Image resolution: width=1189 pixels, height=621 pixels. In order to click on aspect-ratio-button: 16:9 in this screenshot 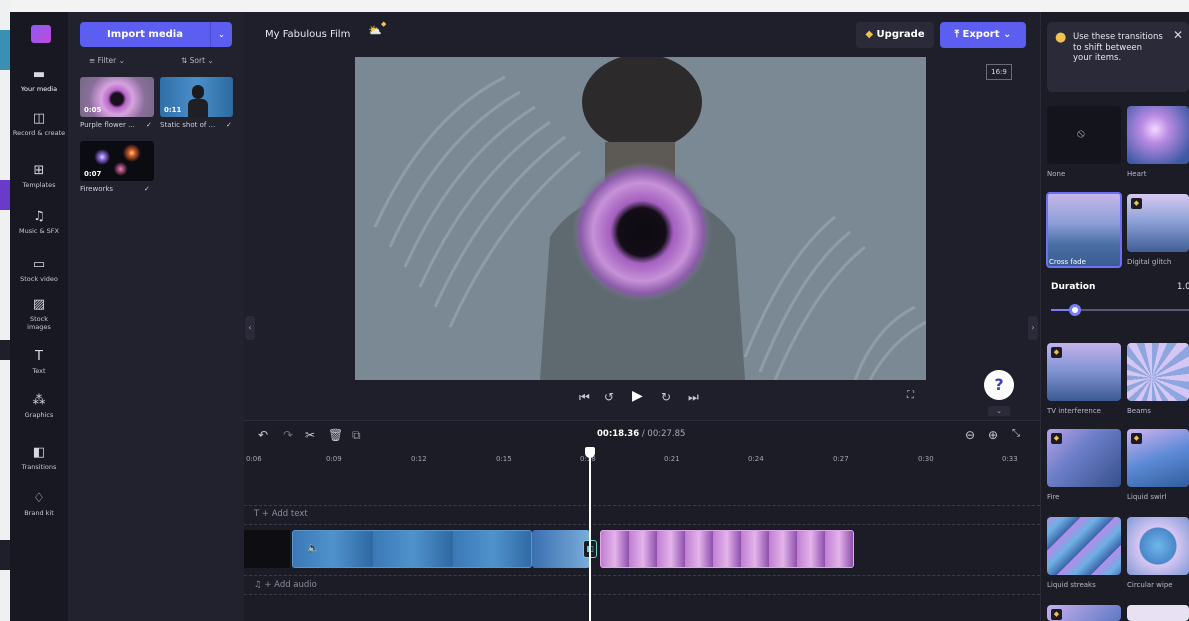, I will do `click(999, 72)`.